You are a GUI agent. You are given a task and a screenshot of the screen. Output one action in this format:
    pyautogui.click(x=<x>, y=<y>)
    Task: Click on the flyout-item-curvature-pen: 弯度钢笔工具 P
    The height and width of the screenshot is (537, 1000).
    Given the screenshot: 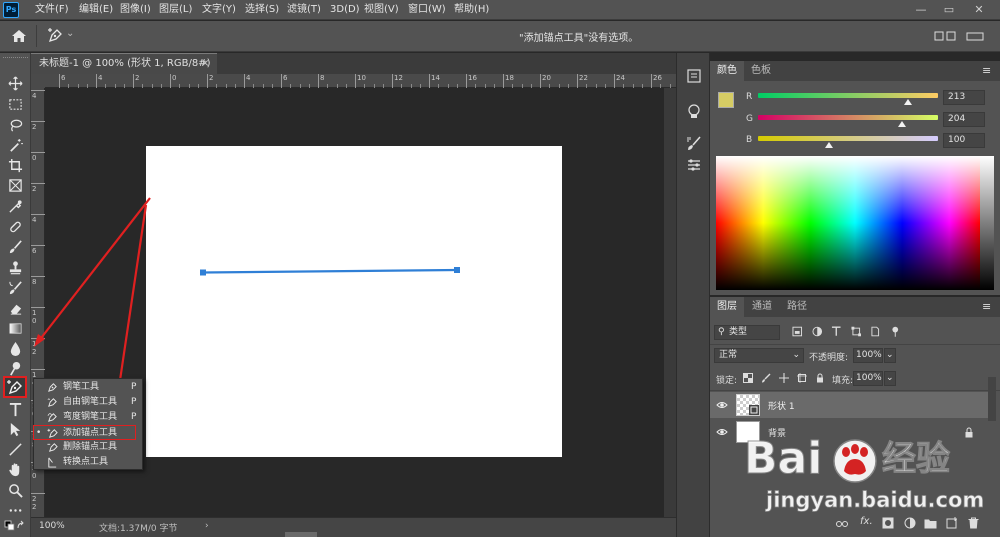 What is the action you would take?
    pyautogui.click(x=88, y=417)
    